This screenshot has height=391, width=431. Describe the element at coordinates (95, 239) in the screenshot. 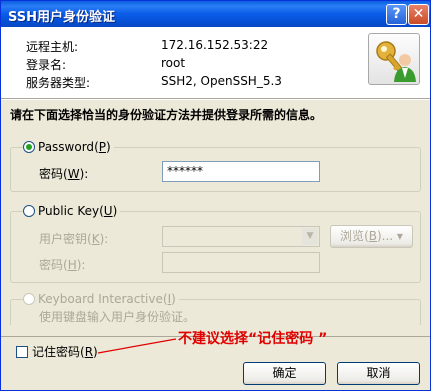

I see `userkey-hotkey: K` at that location.